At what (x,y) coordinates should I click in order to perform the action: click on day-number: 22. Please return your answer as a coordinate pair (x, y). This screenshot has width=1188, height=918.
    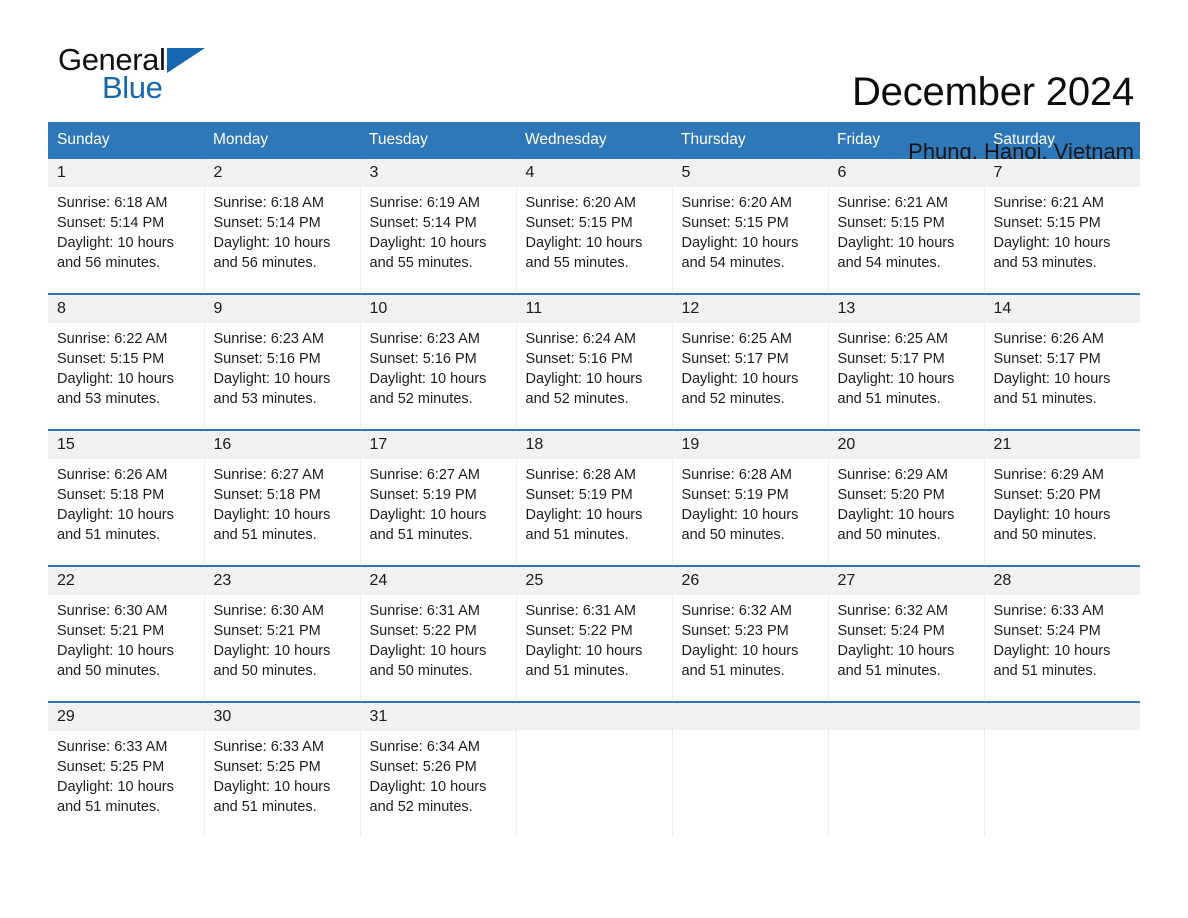
    Looking at the image, I should click on (126, 581).